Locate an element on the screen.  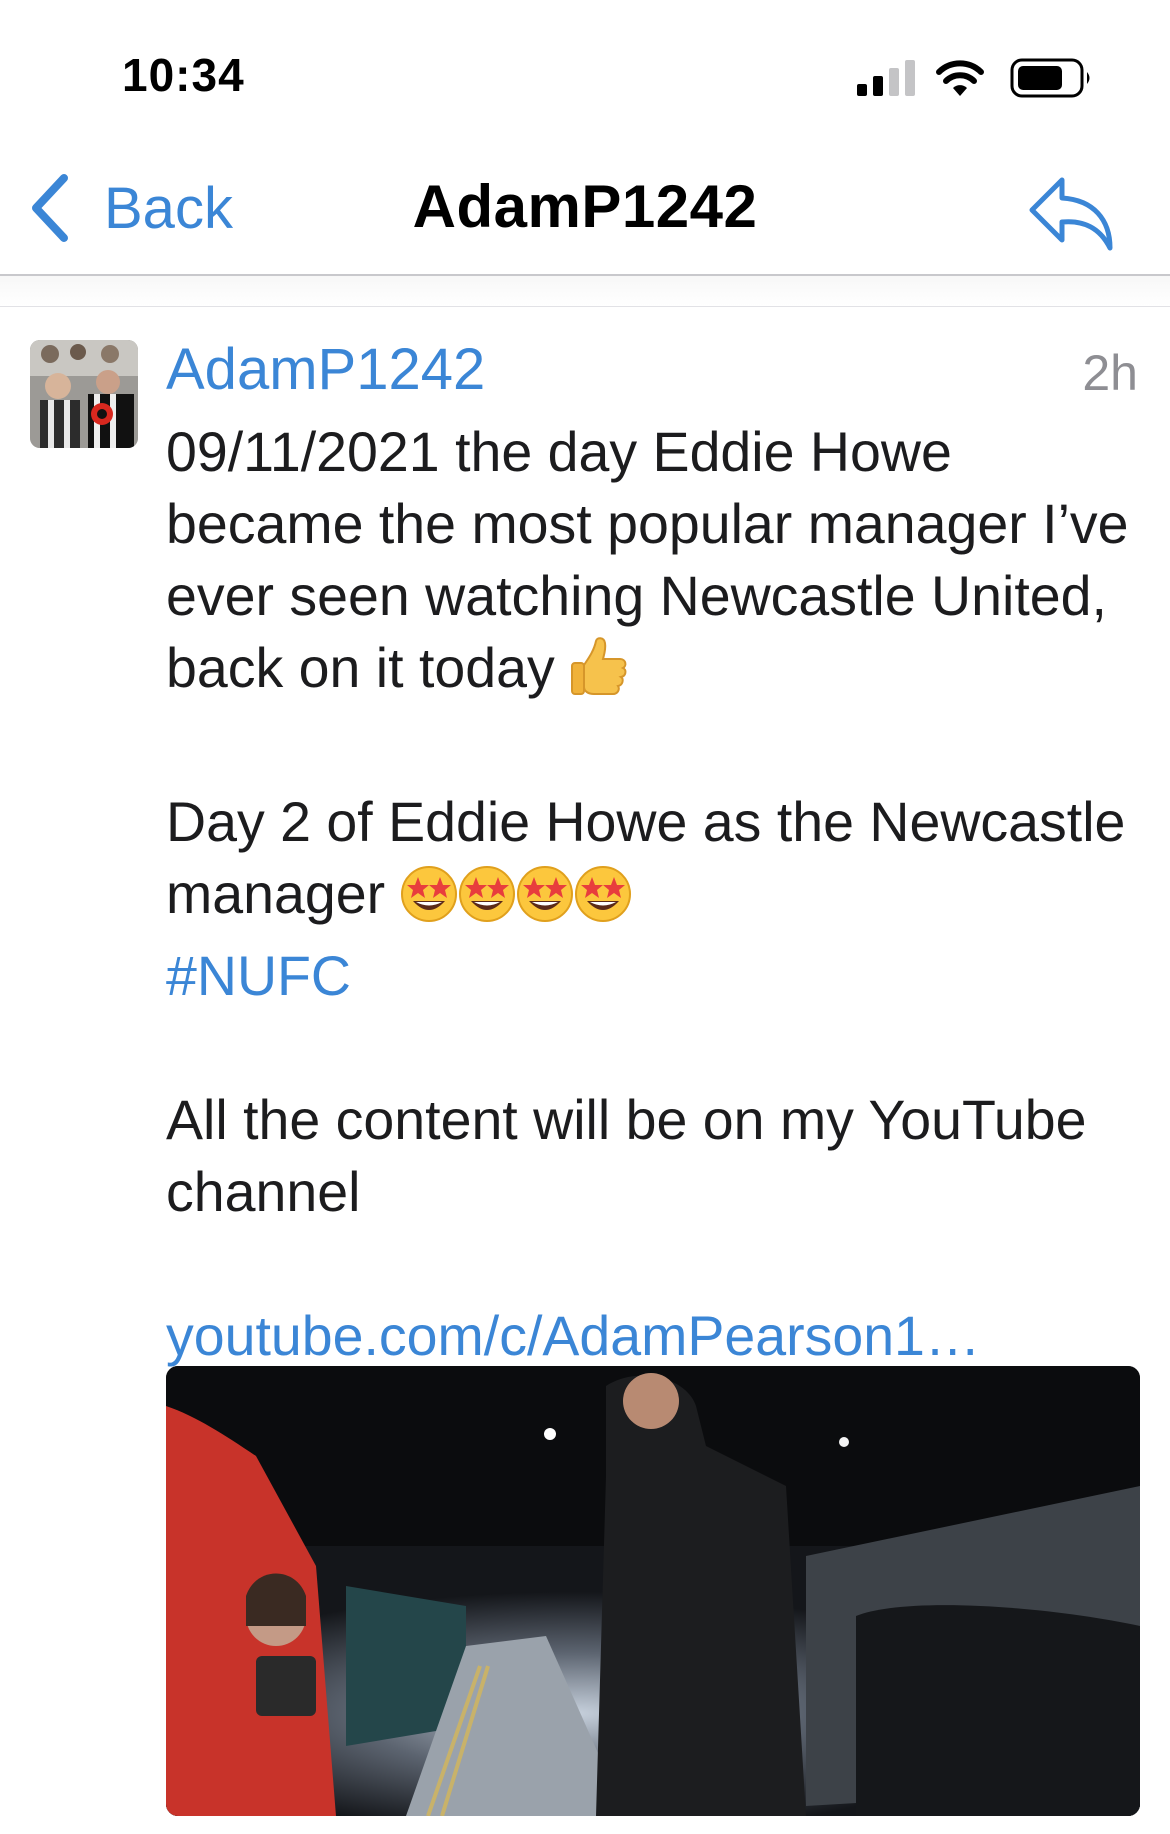
avatar is located at coordinates (84, 394).